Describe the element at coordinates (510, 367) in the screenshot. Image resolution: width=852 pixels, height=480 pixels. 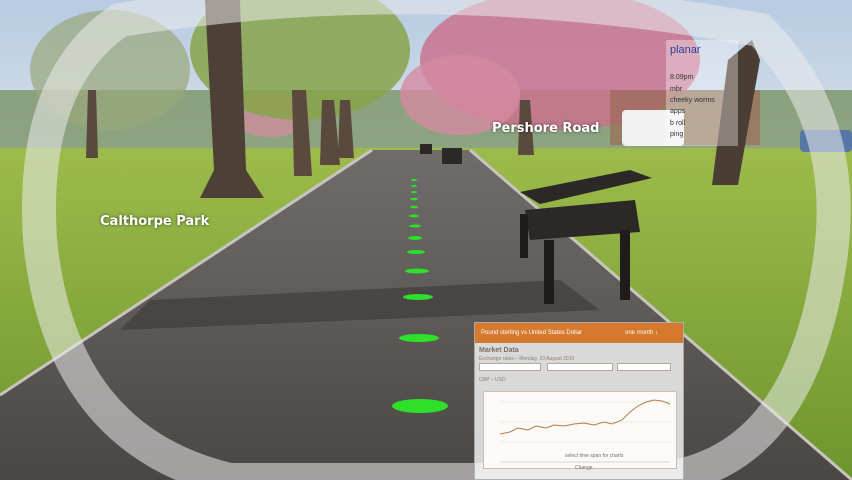
I see `currency-from-field` at that location.